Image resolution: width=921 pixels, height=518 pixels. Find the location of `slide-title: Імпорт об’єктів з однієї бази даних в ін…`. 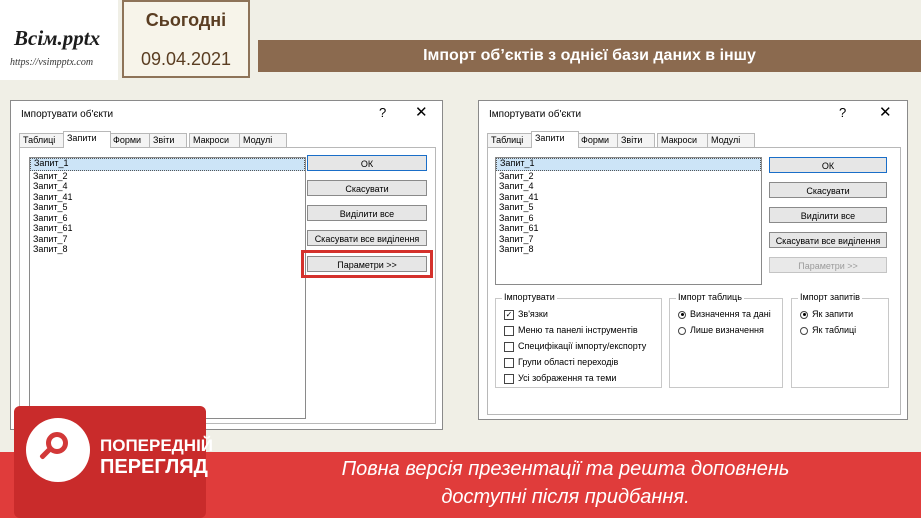

slide-title: Імпорт об’єктів з однієї бази даних в ін… is located at coordinates (589, 56).